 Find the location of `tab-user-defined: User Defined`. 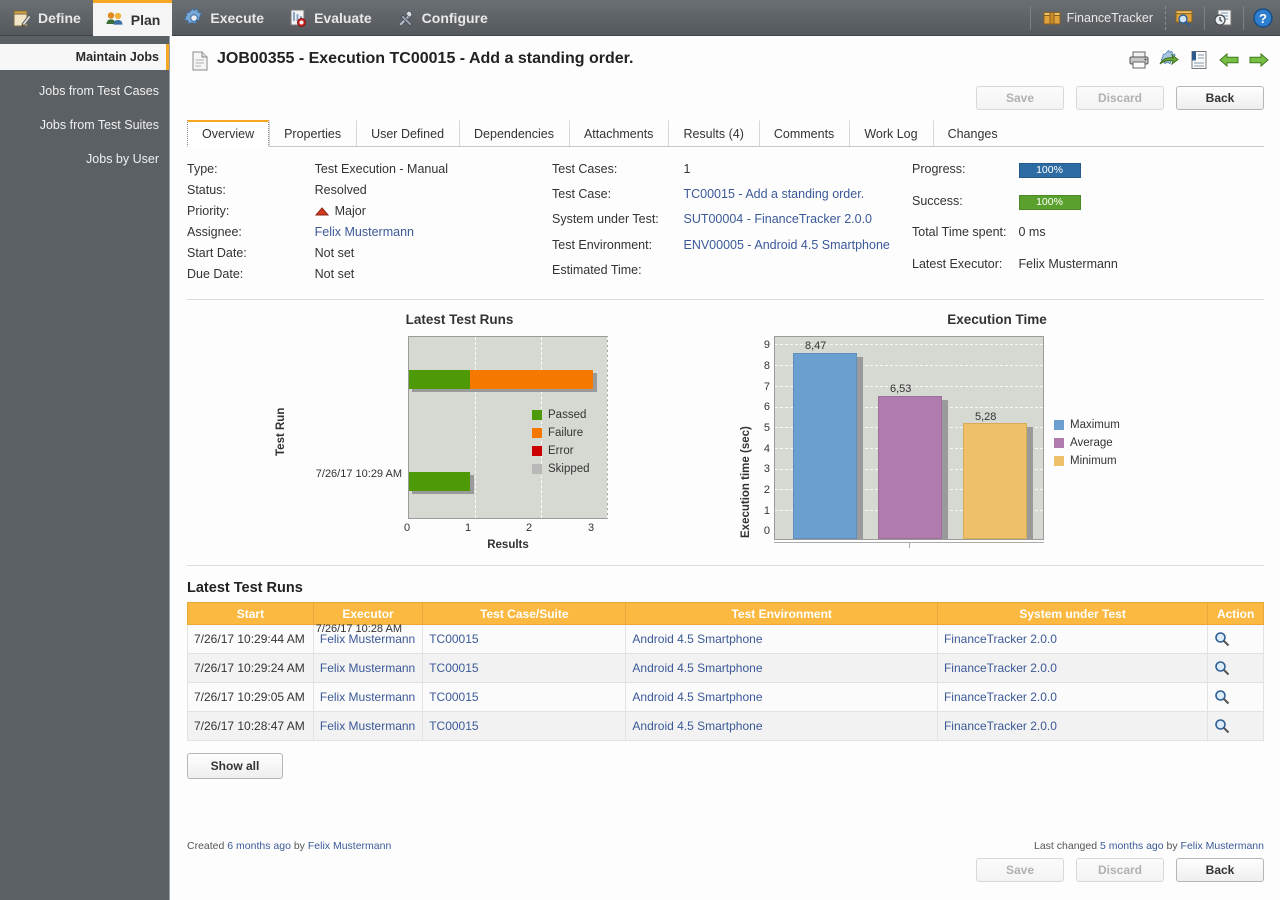

tab-user-defined: User Defined is located at coordinates (408, 133).